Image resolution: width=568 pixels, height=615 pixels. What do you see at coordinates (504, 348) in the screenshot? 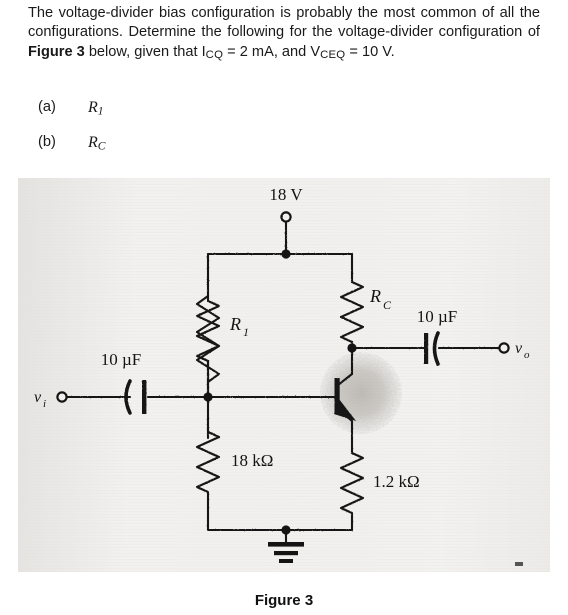
I see `output-terminal` at bounding box center [504, 348].